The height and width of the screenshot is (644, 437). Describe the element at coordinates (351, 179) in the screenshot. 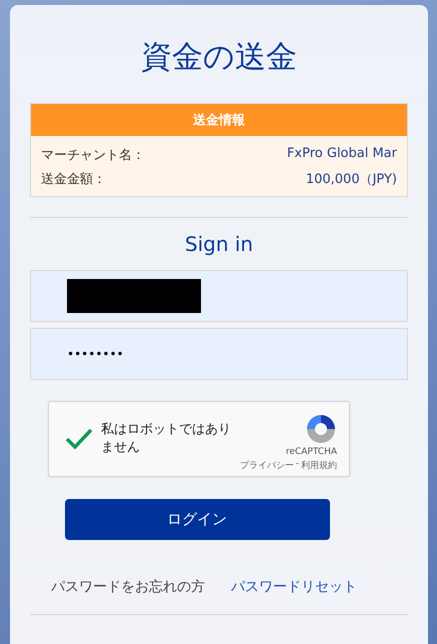

I see `info-value: 100,000（JPY)` at that location.